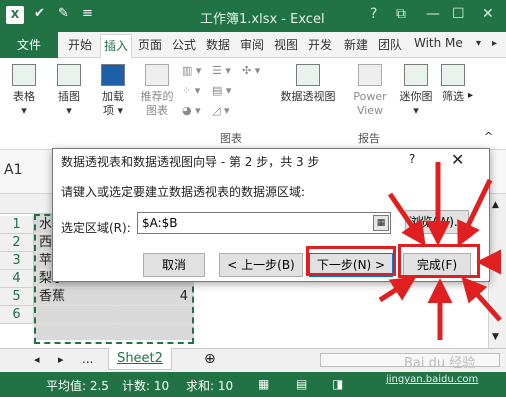  Describe the element at coordinates (183, 192) in the screenshot. I see `dialog-prompt: 请键入或选定要建立数据透视表的数据源区域:` at that location.